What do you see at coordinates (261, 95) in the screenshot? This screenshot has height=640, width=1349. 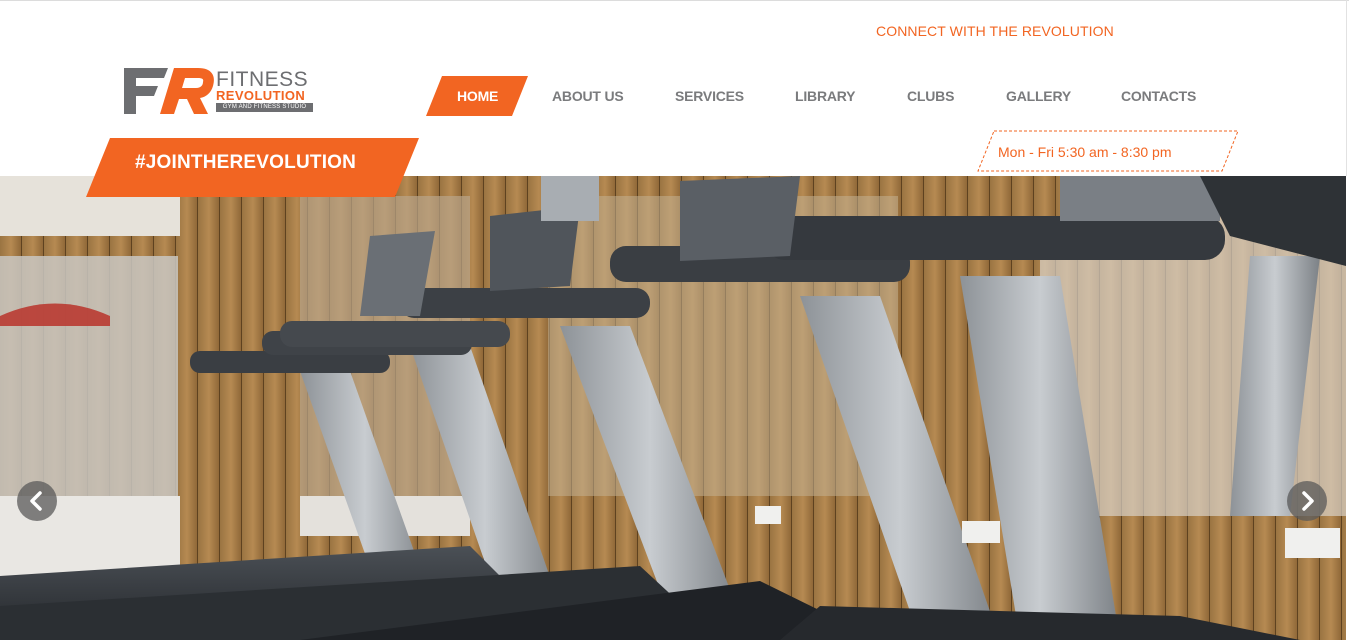 I see `logo-word-revolution: REVOLUTION` at bounding box center [261, 95].